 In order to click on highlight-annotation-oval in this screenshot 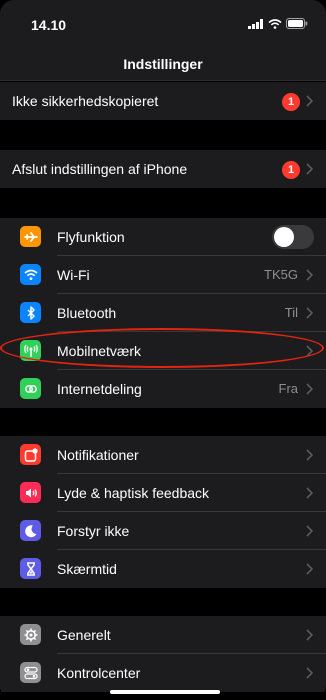, I will do `click(162, 348)`.